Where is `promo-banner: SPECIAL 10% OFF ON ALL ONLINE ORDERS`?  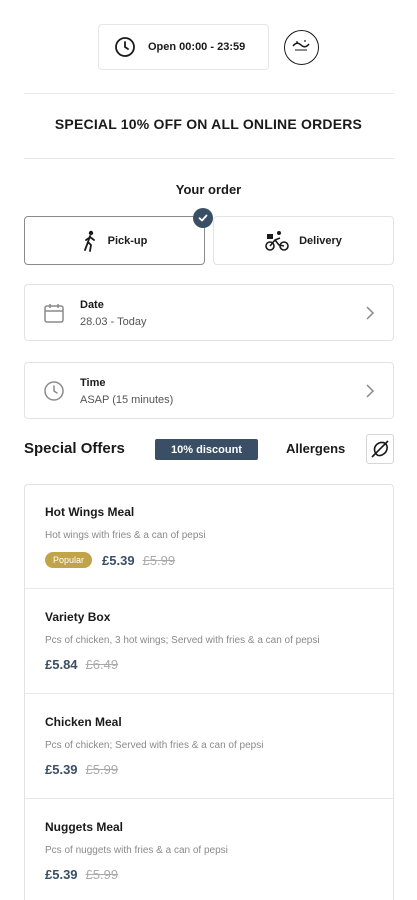
promo-banner: SPECIAL 10% OFF ON ALL ONLINE ORDERS is located at coordinates (208, 124).